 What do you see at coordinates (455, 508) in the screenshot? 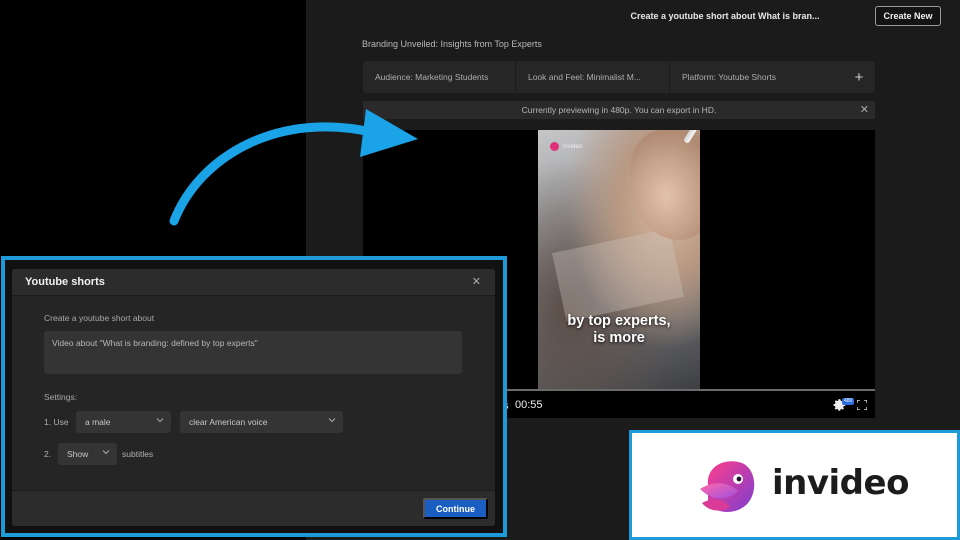
I see `continue-button: Continue` at bounding box center [455, 508].